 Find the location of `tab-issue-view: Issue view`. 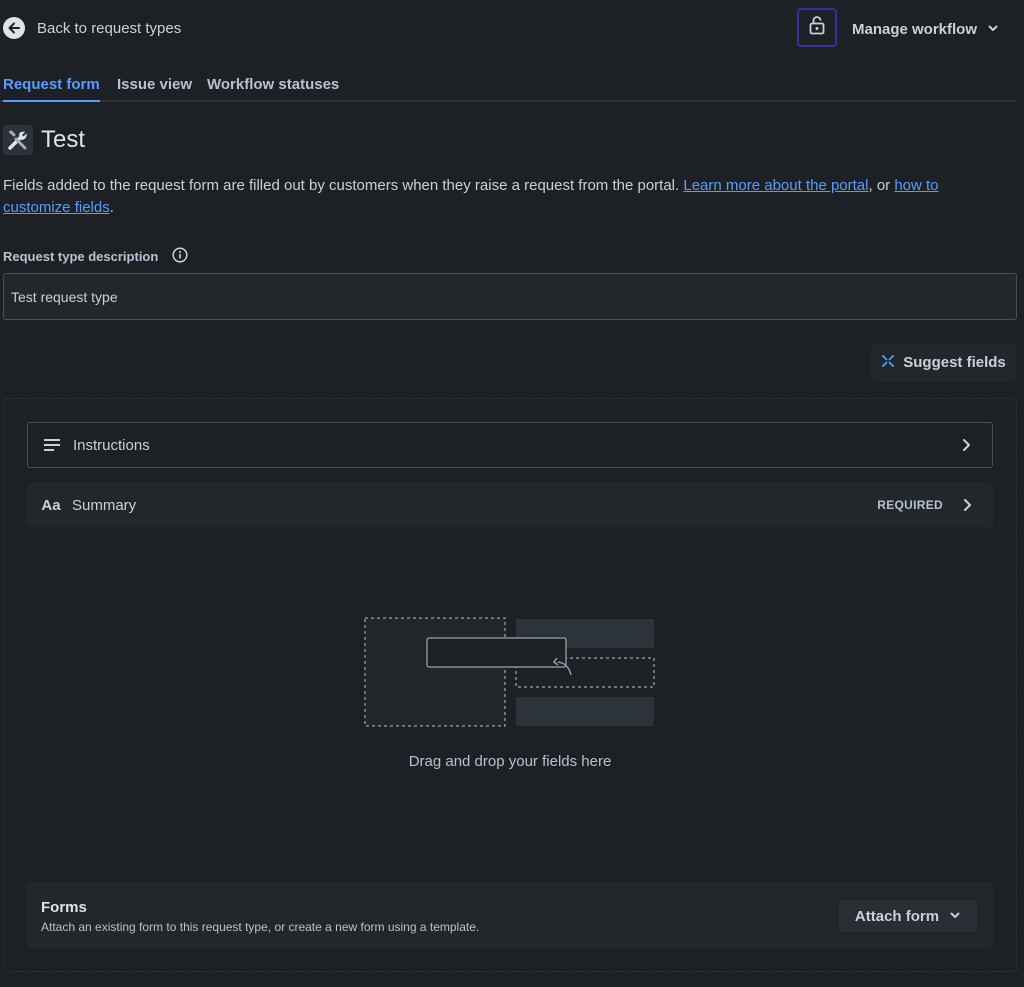

tab-issue-view: Issue view is located at coordinates (154, 89).